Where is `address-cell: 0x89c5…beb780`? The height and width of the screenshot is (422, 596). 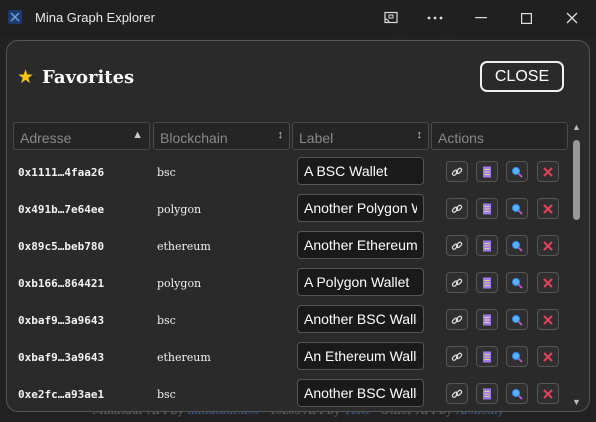
address-cell: 0x89c5…beb780 is located at coordinates (61, 246).